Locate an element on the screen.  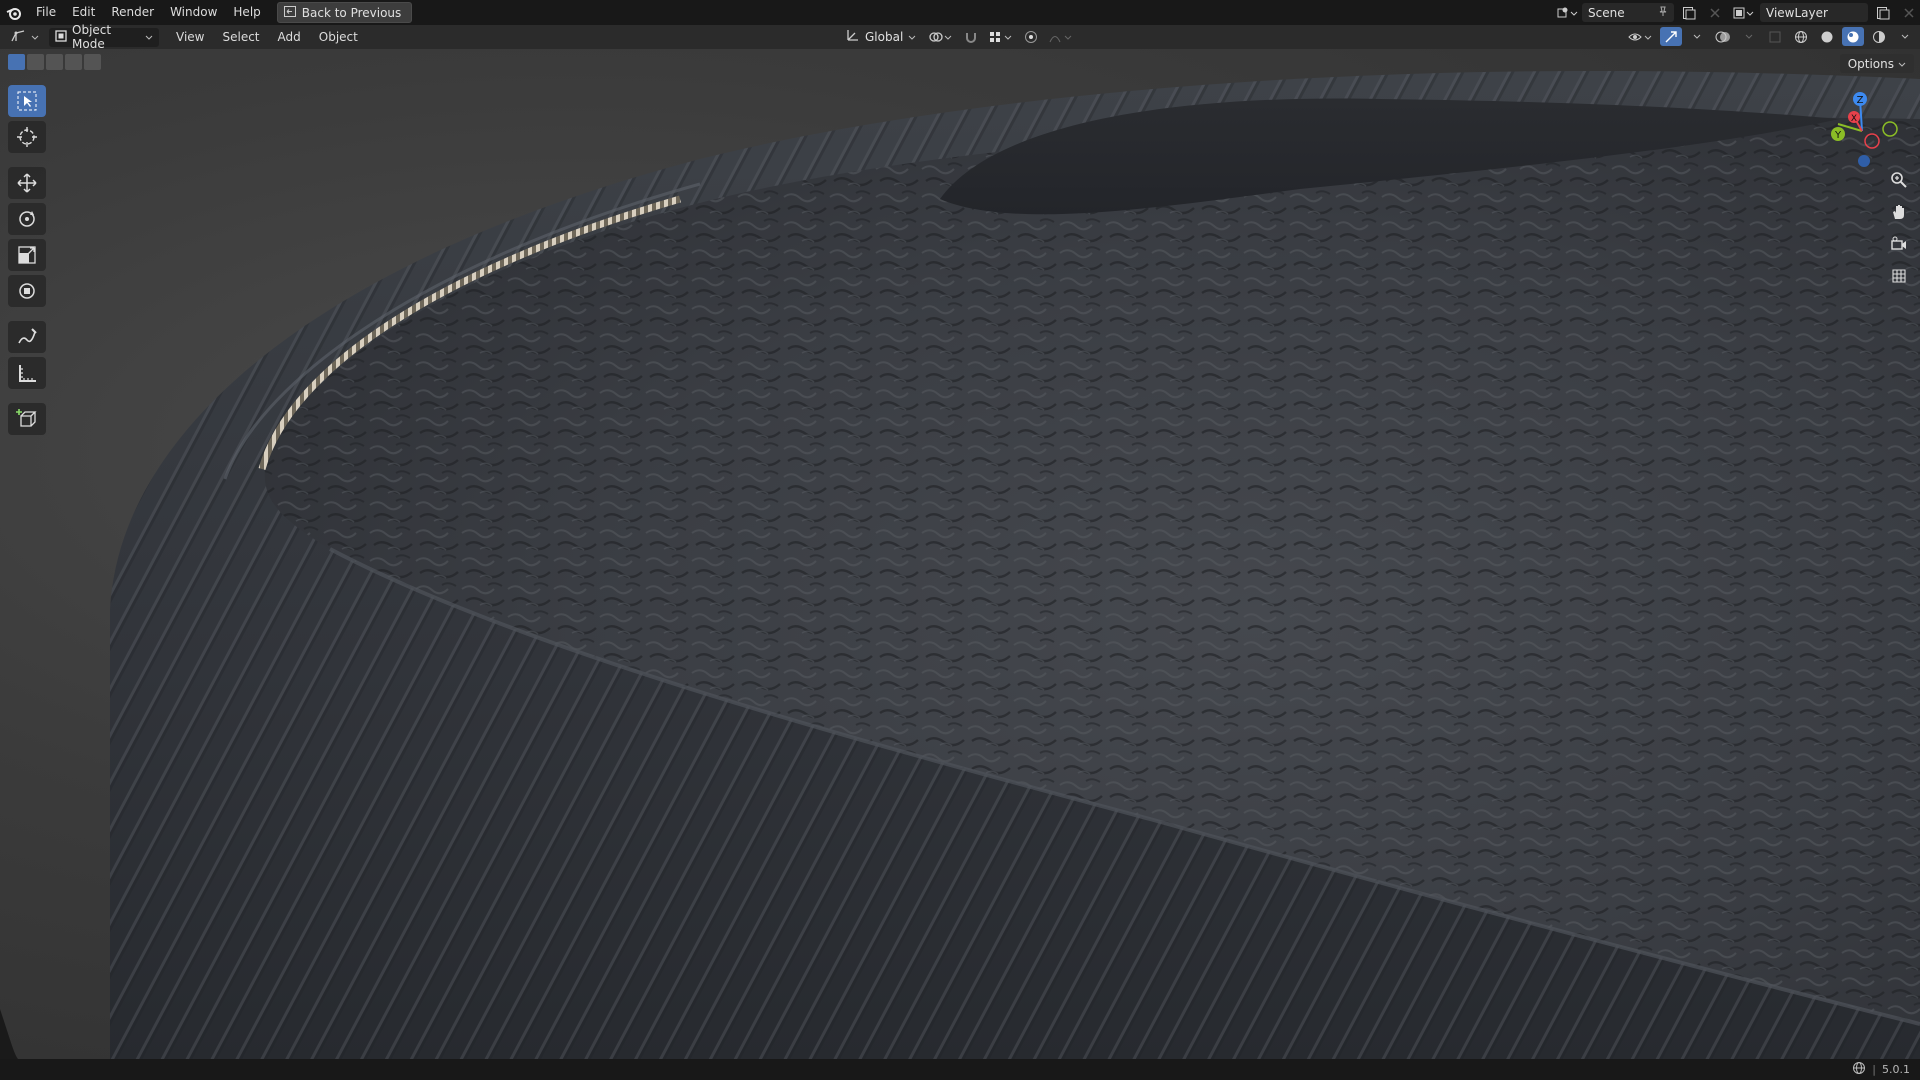
header-menu-select: Select is located at coordinates (240, 37).